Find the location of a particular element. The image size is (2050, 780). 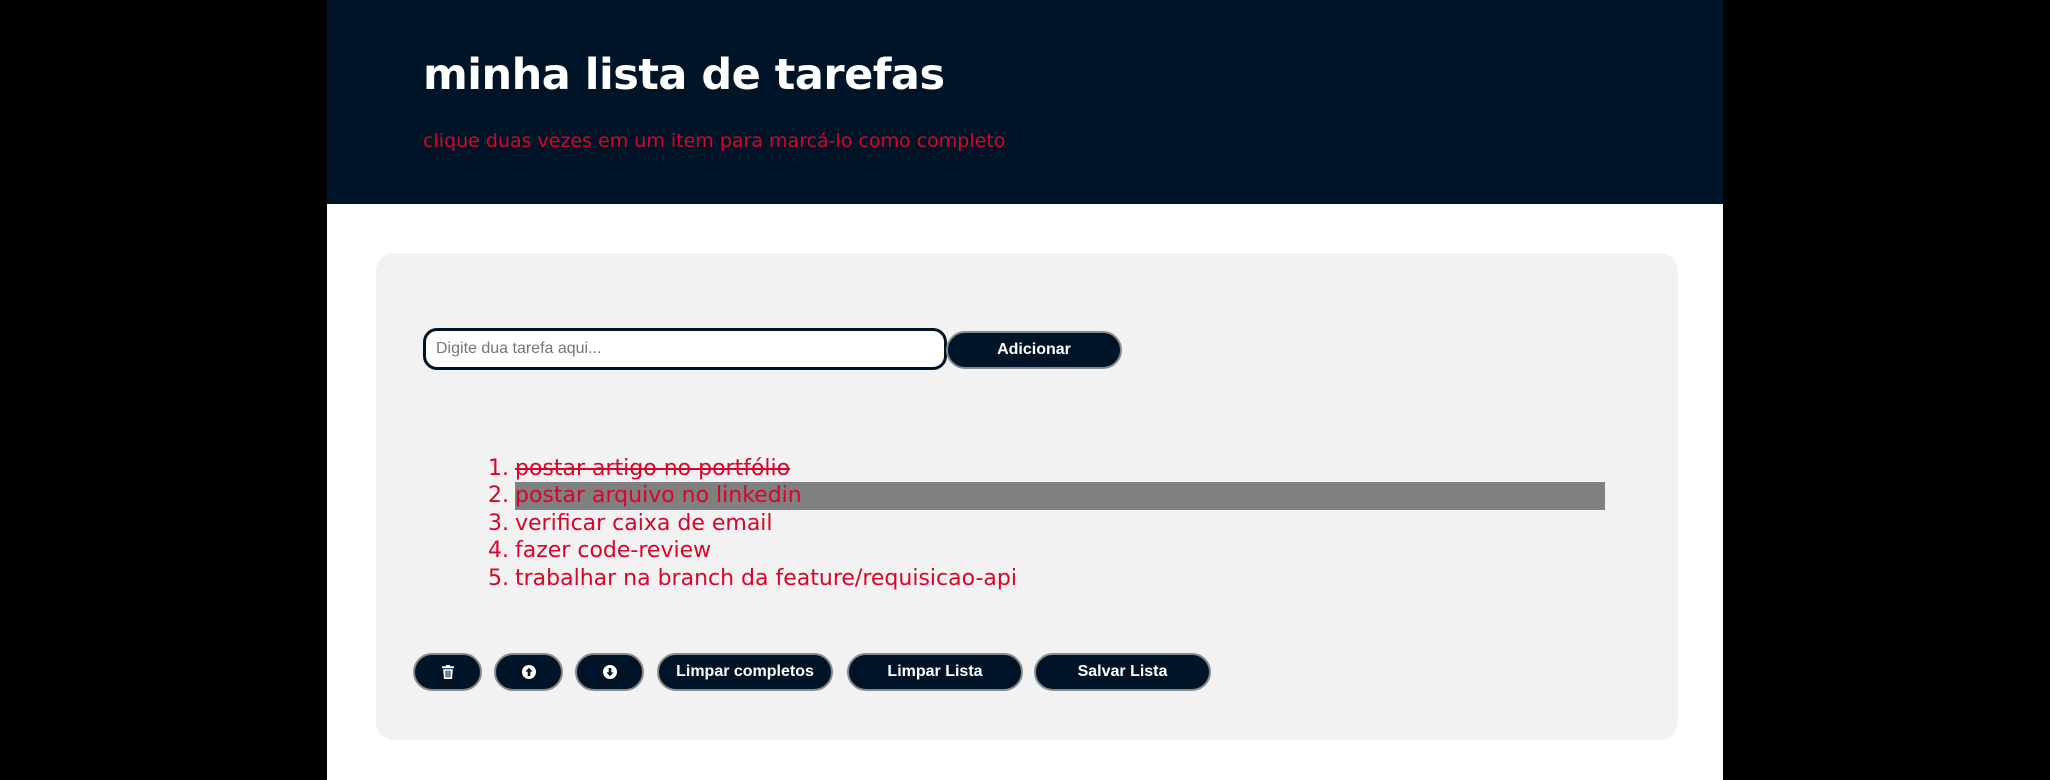

arrow-circle-down-icon is located at coordinates (609, 672).